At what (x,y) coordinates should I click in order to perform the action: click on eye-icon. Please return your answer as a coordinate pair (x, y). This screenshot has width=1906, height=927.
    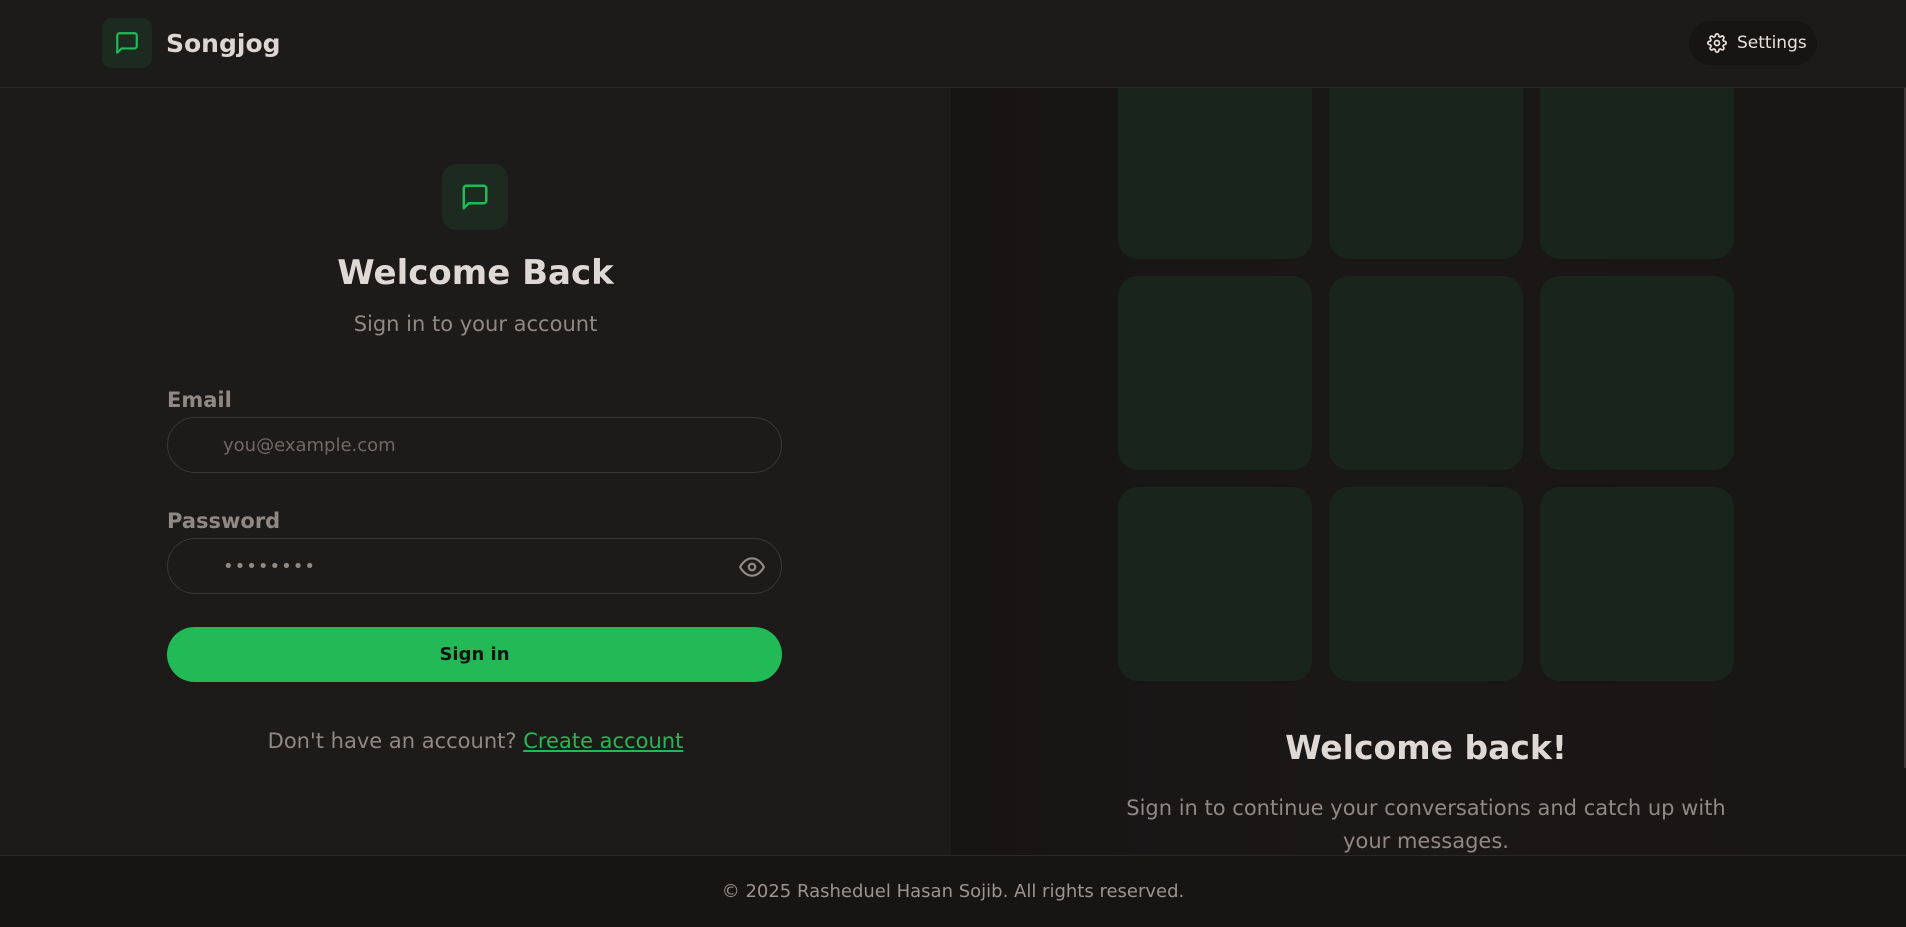
    Looking at the image, I should click on (752, 567).